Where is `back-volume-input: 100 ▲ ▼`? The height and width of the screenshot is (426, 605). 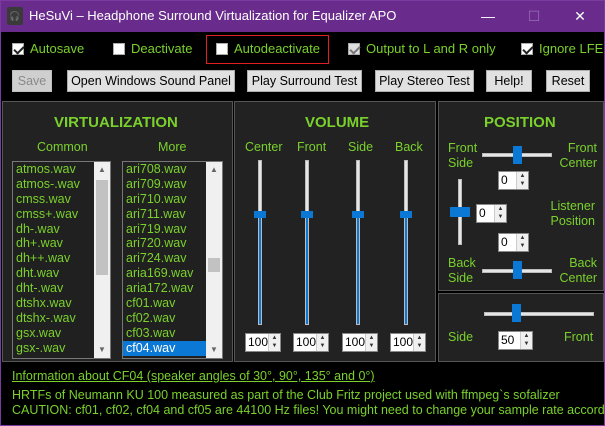 back-volume-input: 100 ▲ ▼ is located at coordinates (408, 342).